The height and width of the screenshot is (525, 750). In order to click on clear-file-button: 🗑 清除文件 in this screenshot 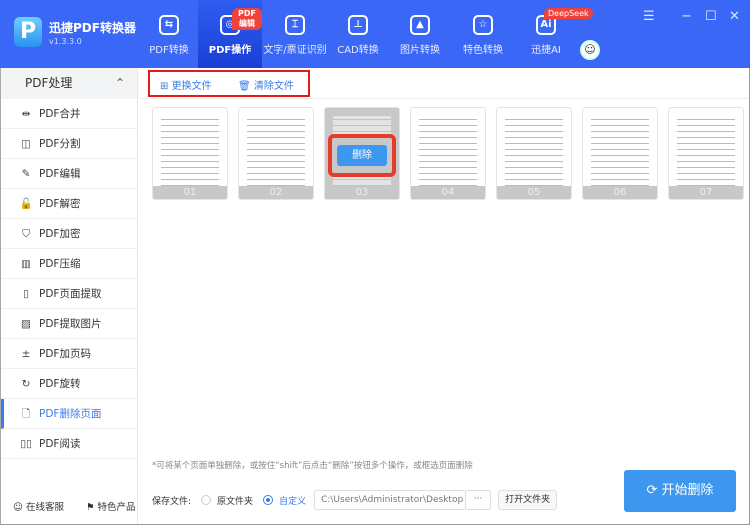, I will do `click(266, 84)`.